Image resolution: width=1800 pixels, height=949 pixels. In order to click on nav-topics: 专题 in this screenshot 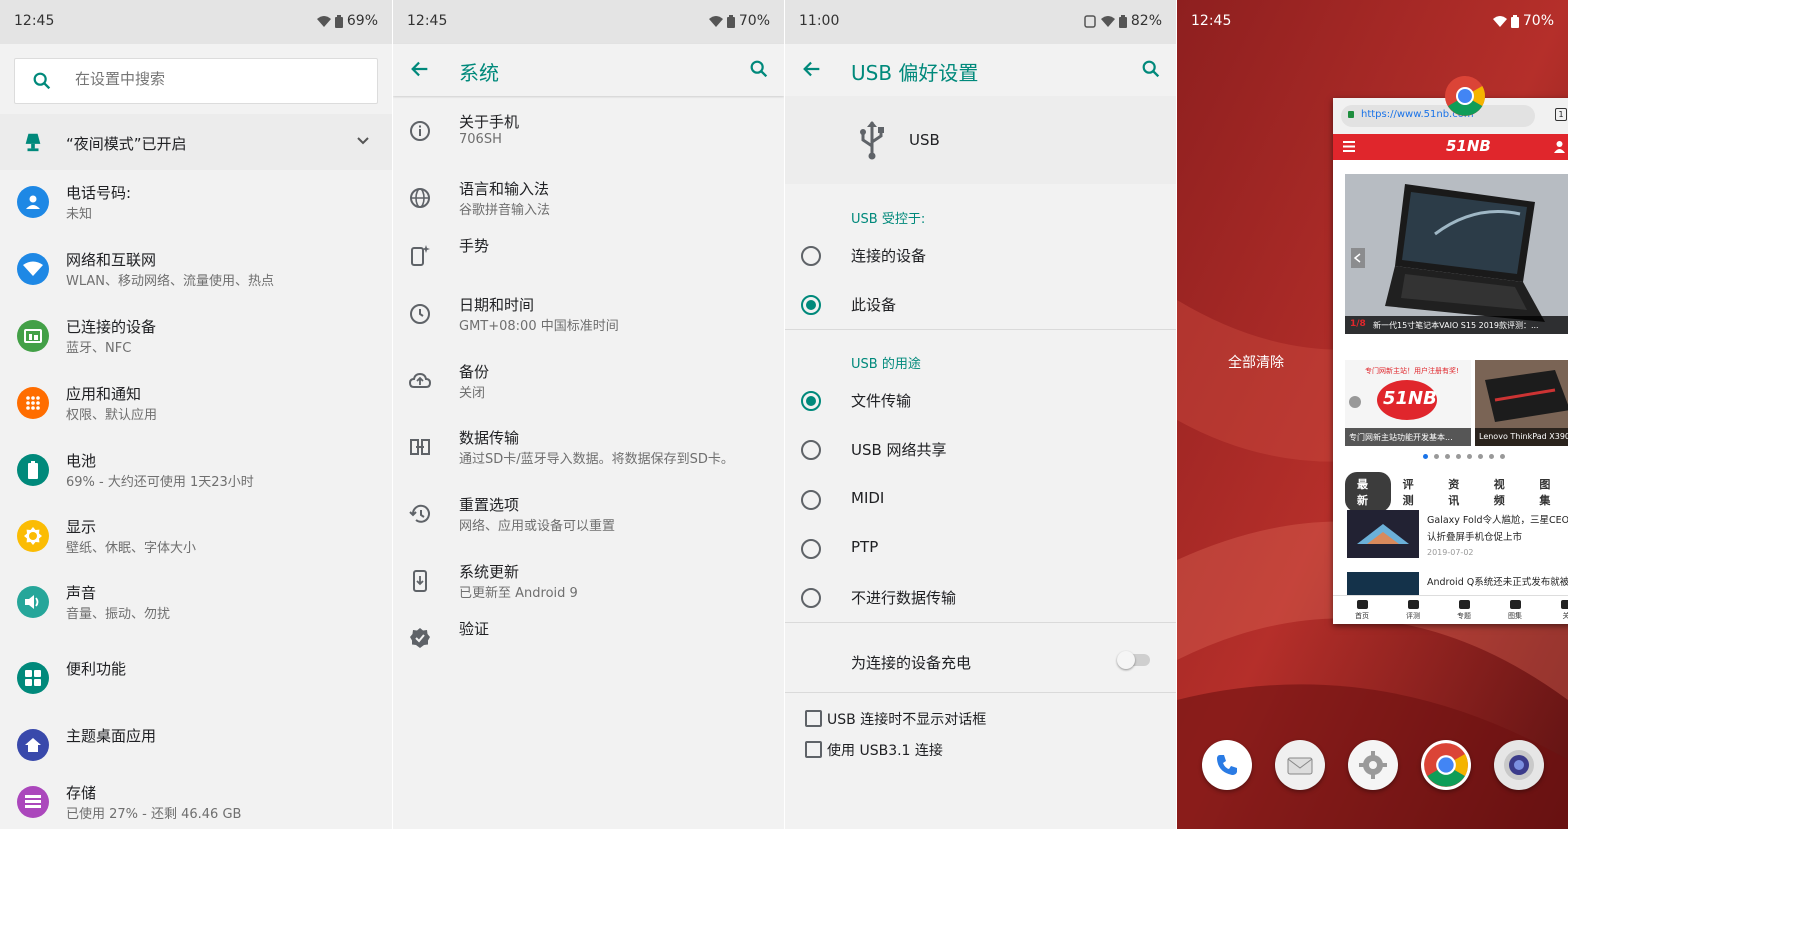, I will do `click(1464, 609)`.